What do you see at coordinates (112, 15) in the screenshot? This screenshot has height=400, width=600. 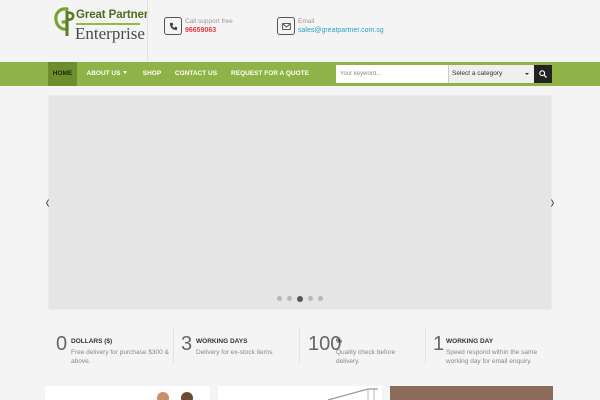 I see `logo-text-line1: Great Partner` at bounding box center [112, 15].